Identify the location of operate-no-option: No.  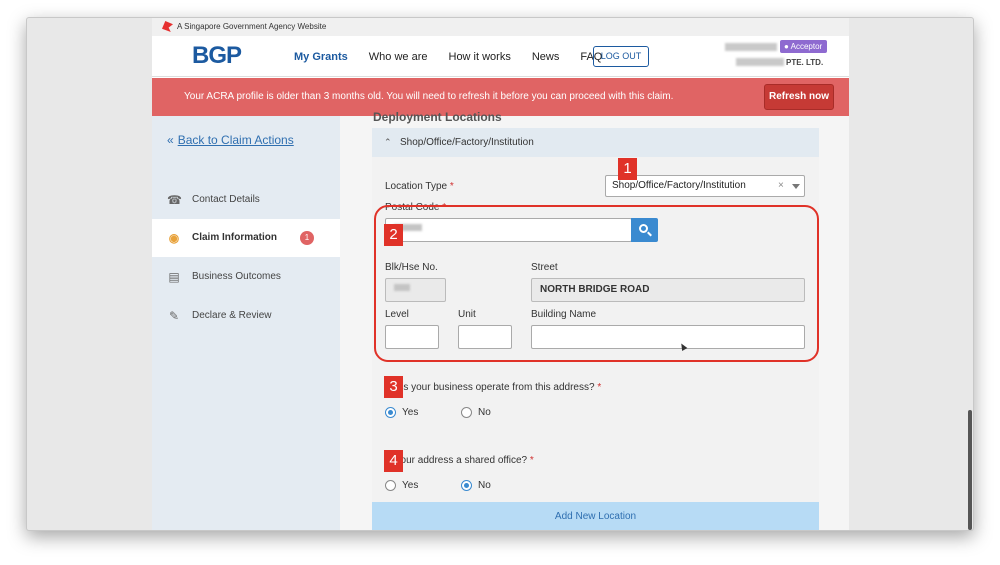
(476, 412).